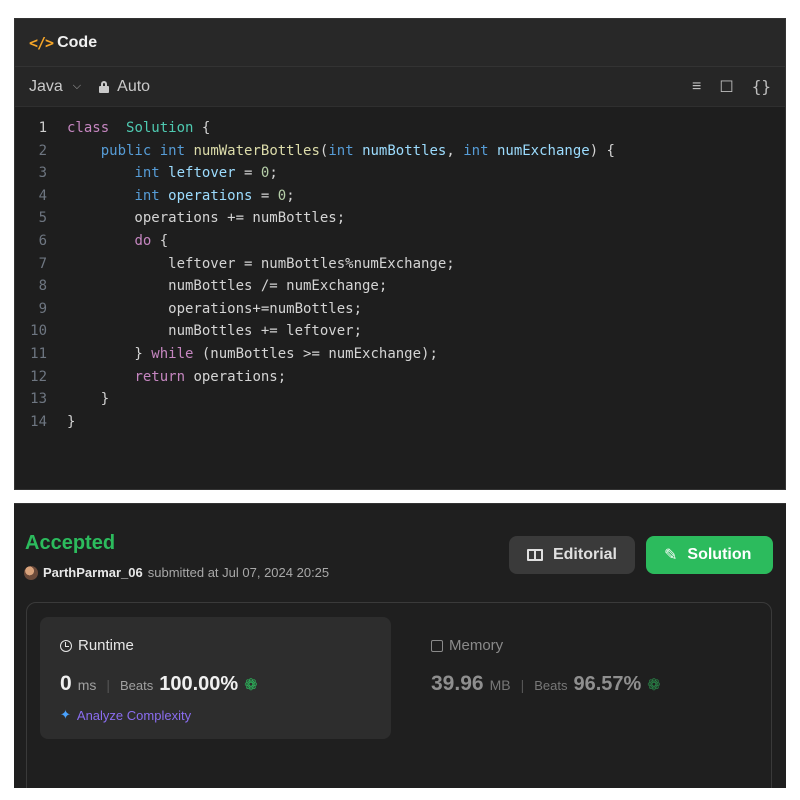 This screenshot has height=800, width=800. What do you see at coordinates (726, 87) in the screenshot?
I see `bookmark-icon: ☐` at bounding box center [726, 87].